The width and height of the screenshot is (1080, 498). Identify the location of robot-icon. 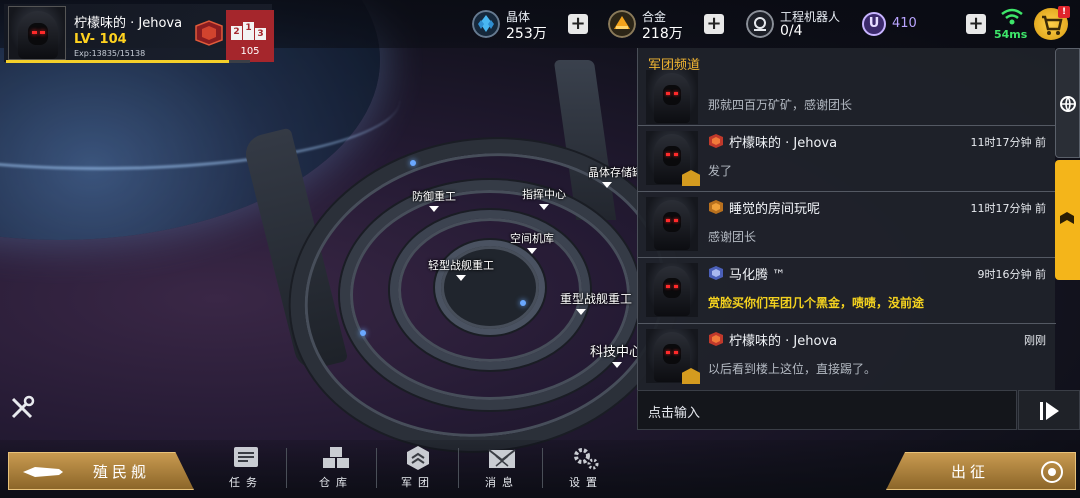
(760, 24).